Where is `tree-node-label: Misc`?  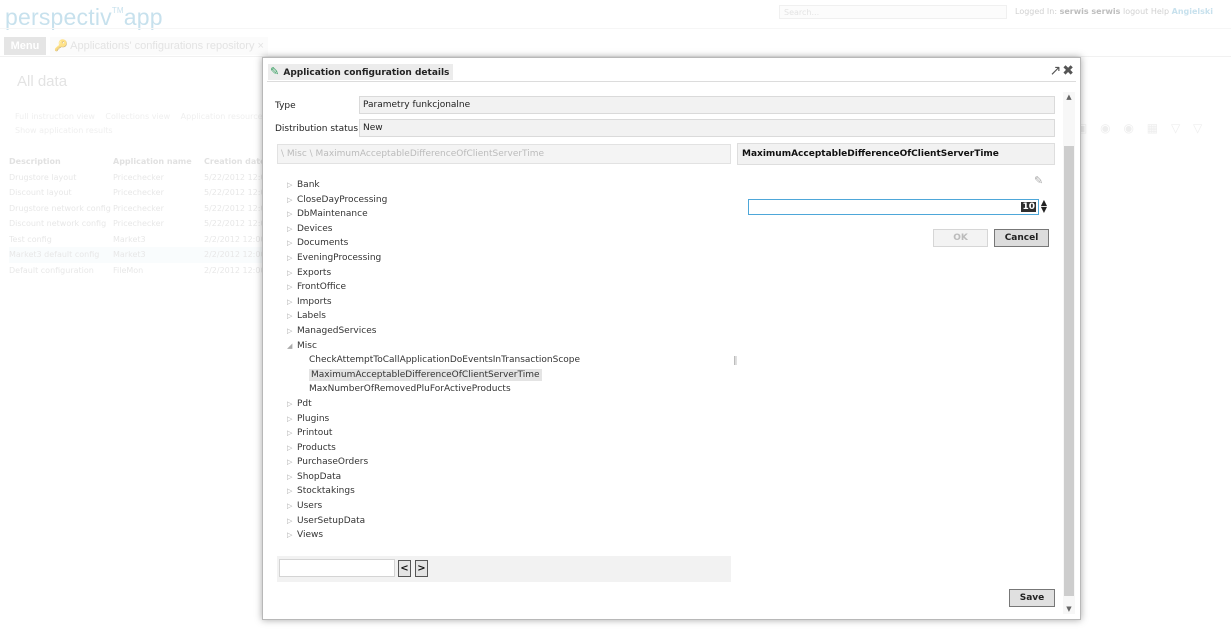
tree-node-label: Misc is located at coordinates (307, 345).